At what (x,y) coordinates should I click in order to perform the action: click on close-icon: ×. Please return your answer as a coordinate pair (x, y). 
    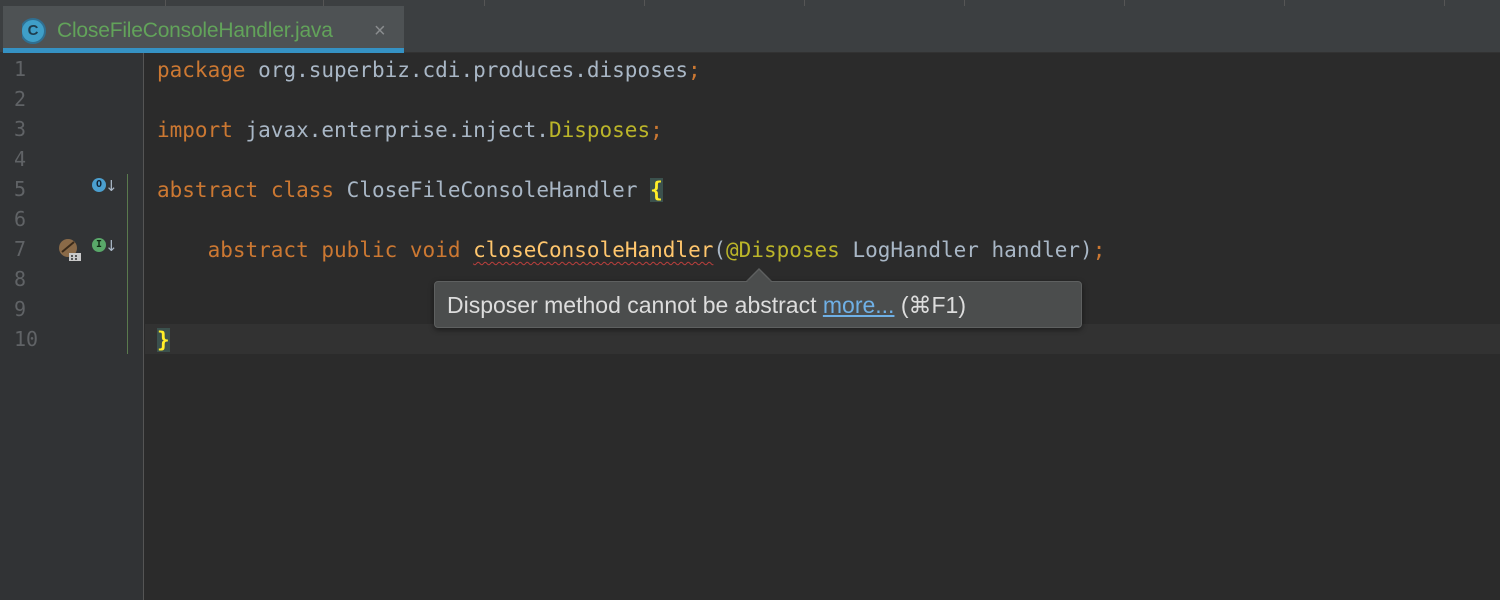
    Looking at the image, I should click on (380, 31).